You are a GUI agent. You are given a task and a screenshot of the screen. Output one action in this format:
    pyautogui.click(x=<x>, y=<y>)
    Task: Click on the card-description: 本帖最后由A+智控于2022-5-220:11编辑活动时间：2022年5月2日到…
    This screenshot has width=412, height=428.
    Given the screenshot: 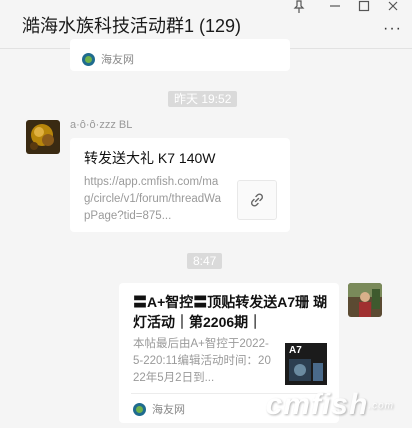 What is the action you would take?
    pyautogui.click(x=202, y=361)
    